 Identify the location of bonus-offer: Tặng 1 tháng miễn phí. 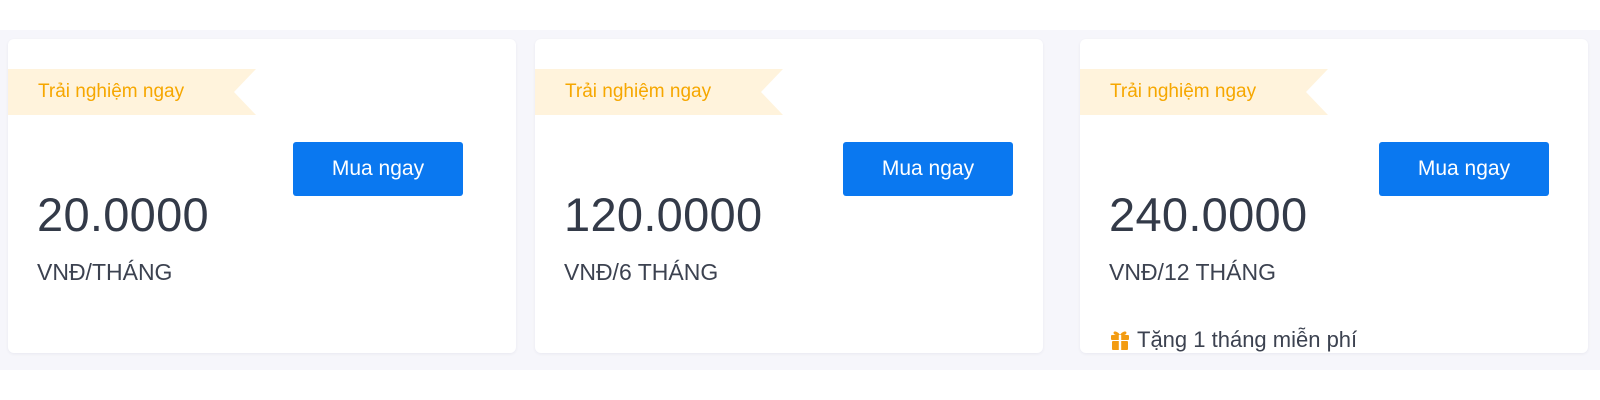
(1233, 340).